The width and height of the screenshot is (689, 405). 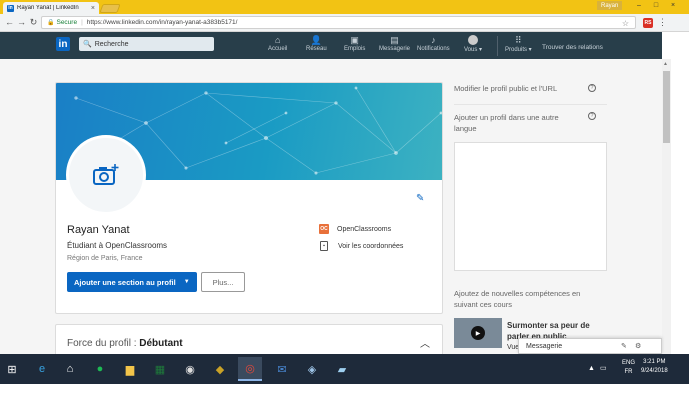 What do you see at coordinates (680, 206) in the screenshot?
I see `window-edge` at bounding box center [680, 206].